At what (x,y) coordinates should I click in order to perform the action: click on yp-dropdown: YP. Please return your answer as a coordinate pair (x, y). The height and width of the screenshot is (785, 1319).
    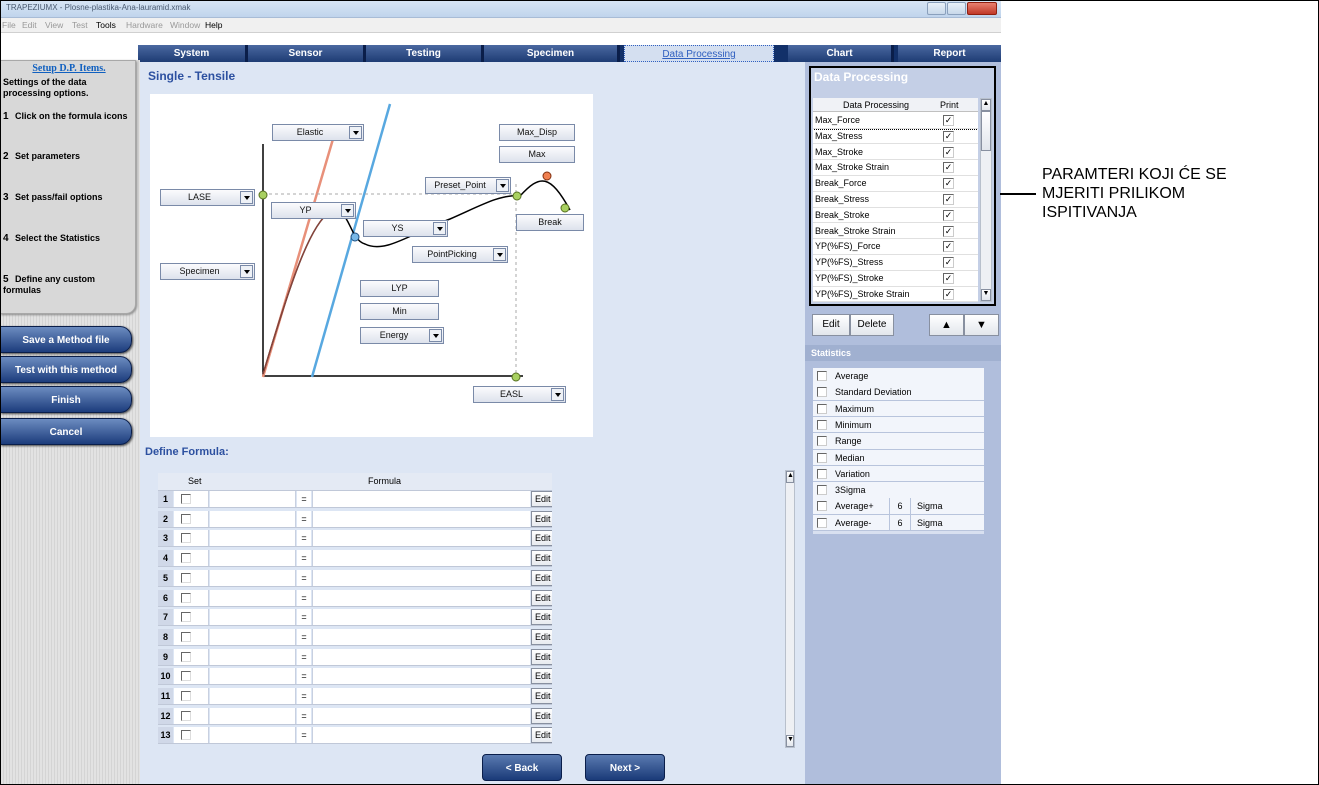
    Looking at the image, I should click on (313, 210).